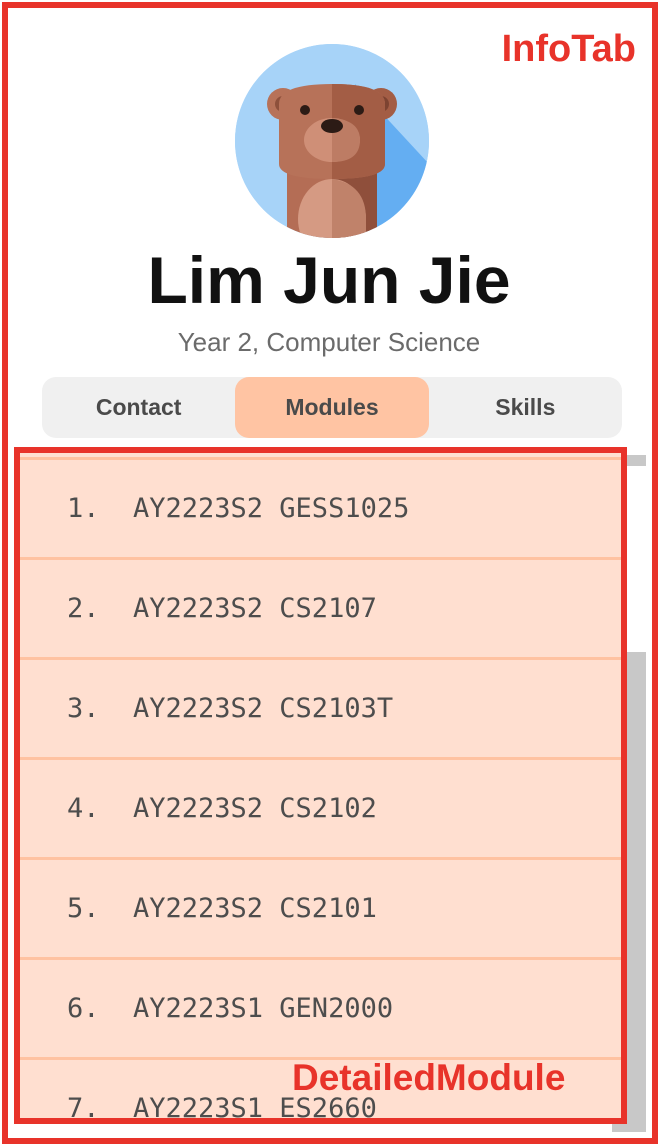  Describe the element at coordinates (83, 908) in the screenshot. I see `module-index: 5.` at that location.